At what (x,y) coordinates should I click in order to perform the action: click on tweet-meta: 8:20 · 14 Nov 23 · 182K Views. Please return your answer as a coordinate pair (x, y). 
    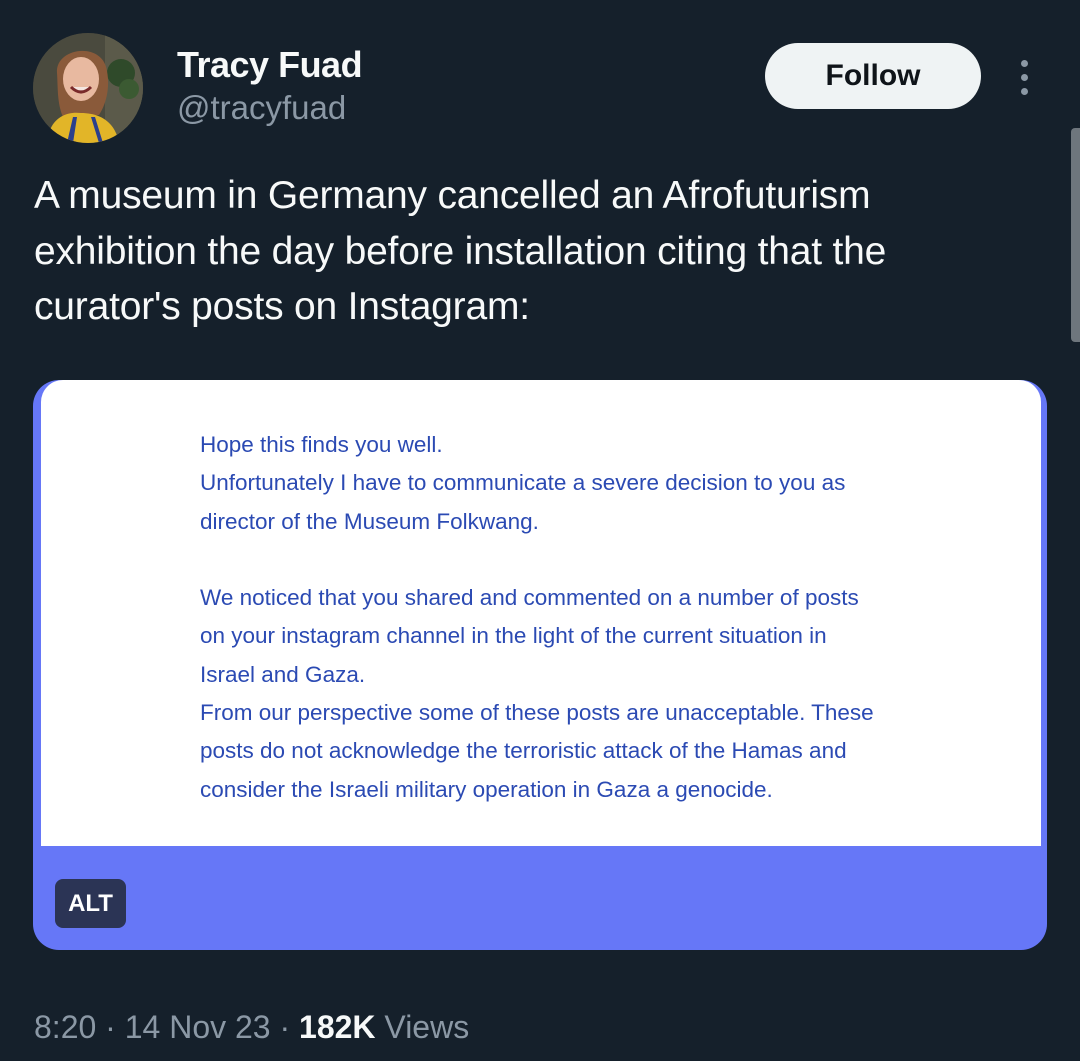
    Looking at the image, I should click on (251, 1027).